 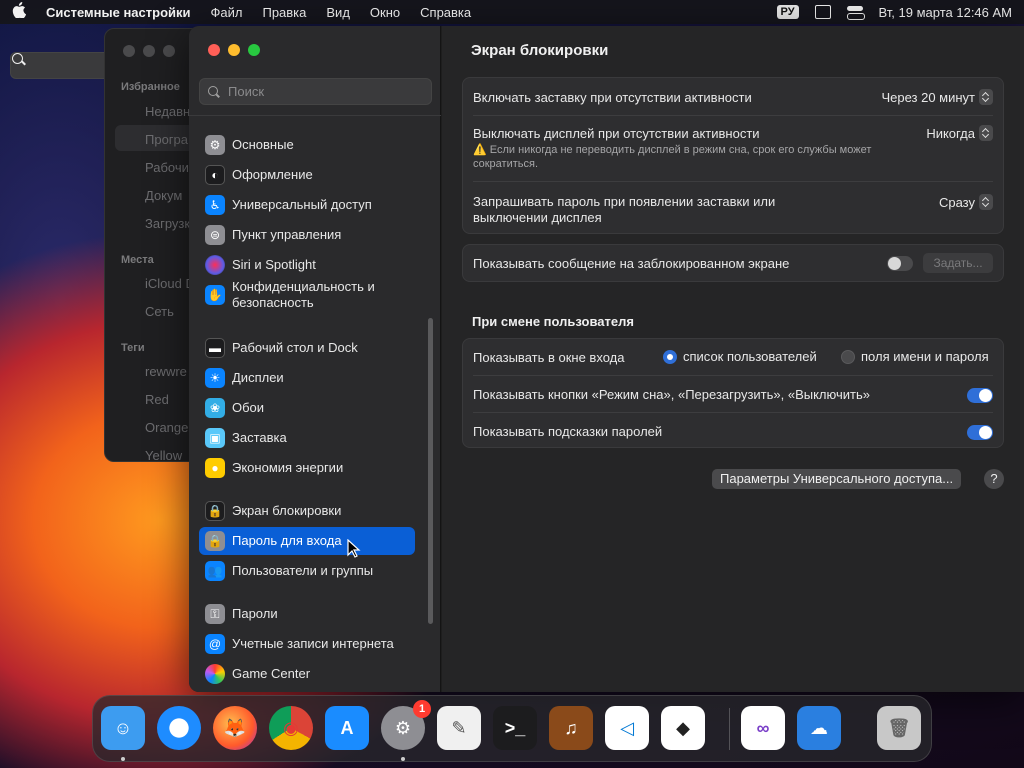 I want to click on finder-item: Сеть, so click(x=159, y=311).